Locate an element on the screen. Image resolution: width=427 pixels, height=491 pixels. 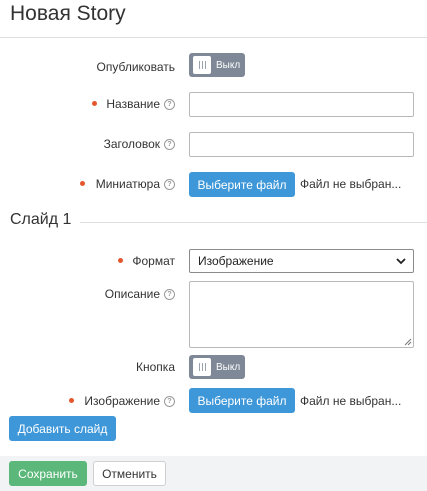
name-label-text: Название is located at coordinates (133, 104).